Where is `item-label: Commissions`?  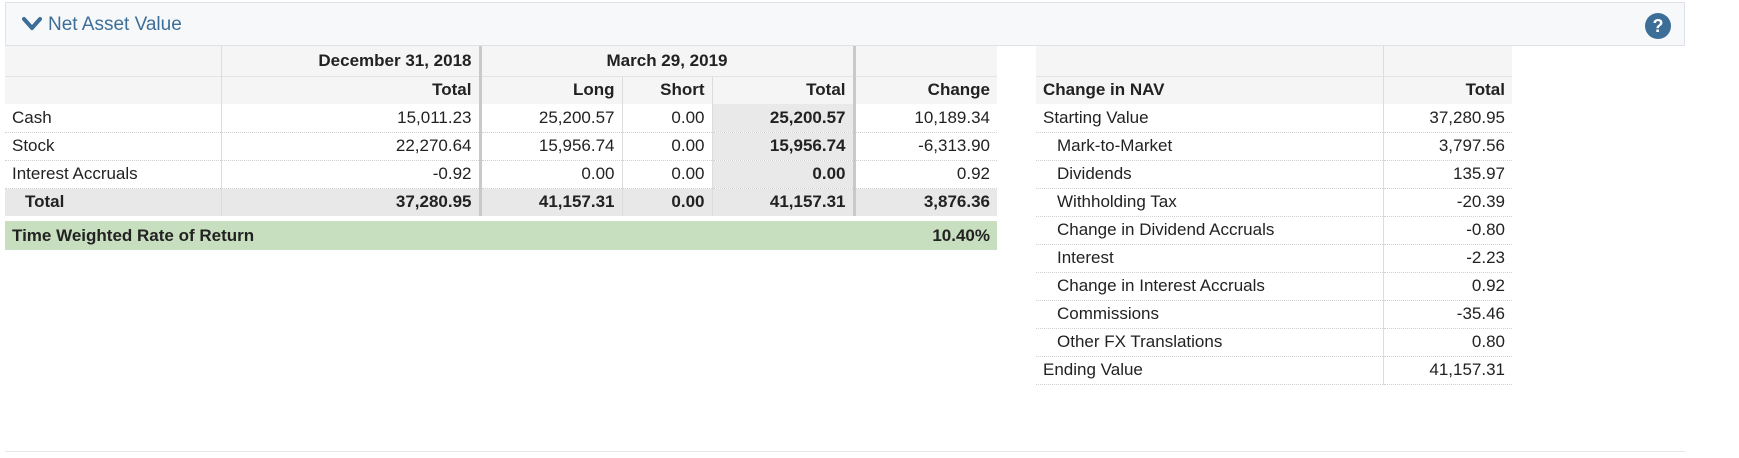
item-label: Commissions is located at coordinates (1209, 314).